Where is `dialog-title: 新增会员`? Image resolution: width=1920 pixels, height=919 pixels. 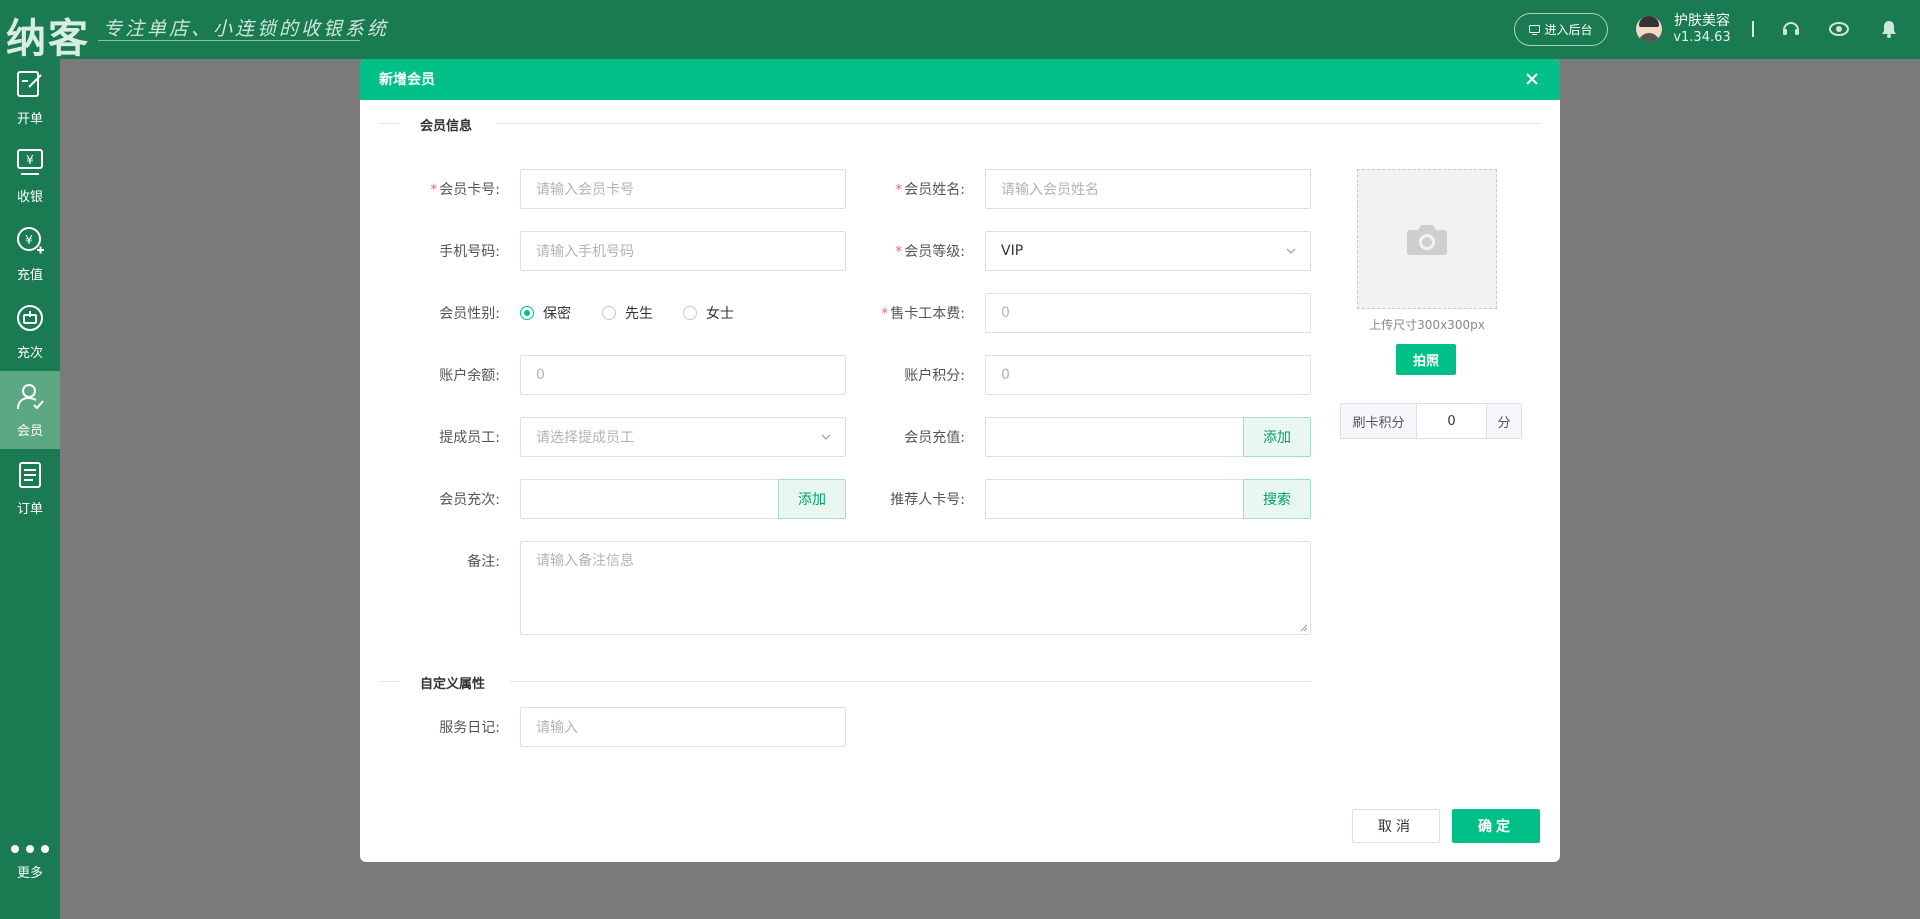 dialog-title: 新增会员 is located at coordinates (407, 80).